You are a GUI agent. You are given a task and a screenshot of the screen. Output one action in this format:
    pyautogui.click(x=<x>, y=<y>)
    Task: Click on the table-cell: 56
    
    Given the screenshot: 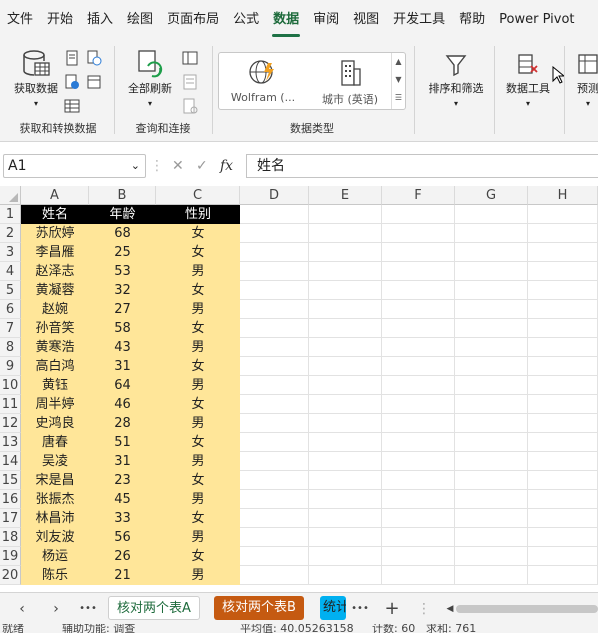 What is the action you would take?
    pyautogui.click(x=122, y=537)
    